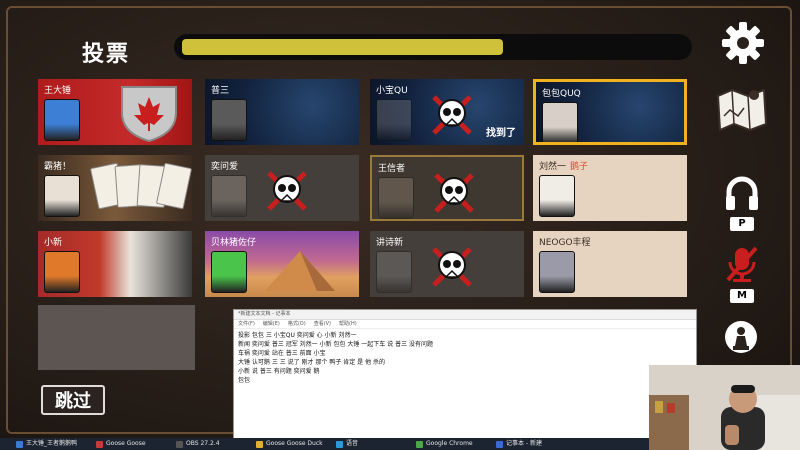 This screenshot has width=800, height=450. Describe the element at coordinates (297, 324) in the screenshot. I see `notepad-menu-item: 格式(O)` at that location.